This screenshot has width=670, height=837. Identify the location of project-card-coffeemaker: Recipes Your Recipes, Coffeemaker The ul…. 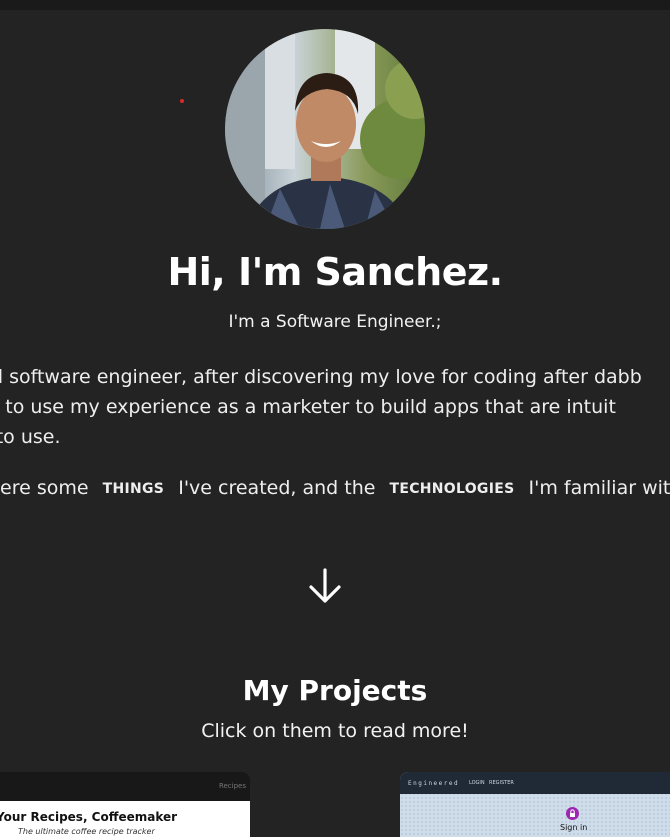
(125, 804).